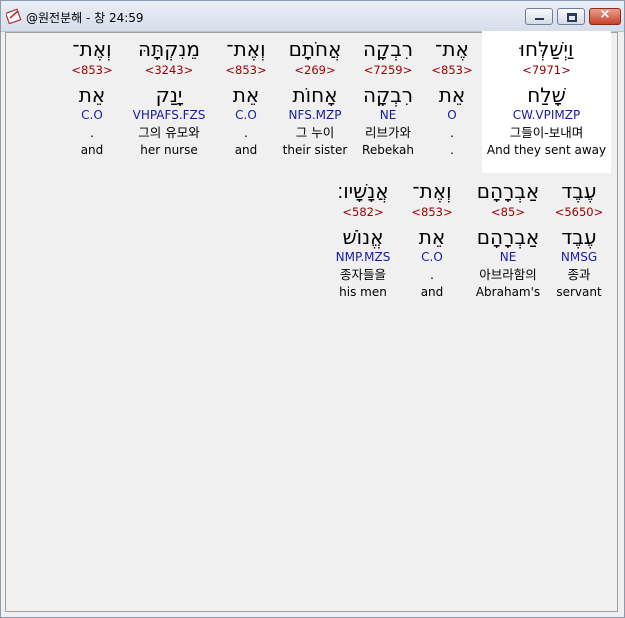 The image size is (625, 618). I want to click on title-bar: @원전분해 - 창 24:59 ×, so click(312, 16).